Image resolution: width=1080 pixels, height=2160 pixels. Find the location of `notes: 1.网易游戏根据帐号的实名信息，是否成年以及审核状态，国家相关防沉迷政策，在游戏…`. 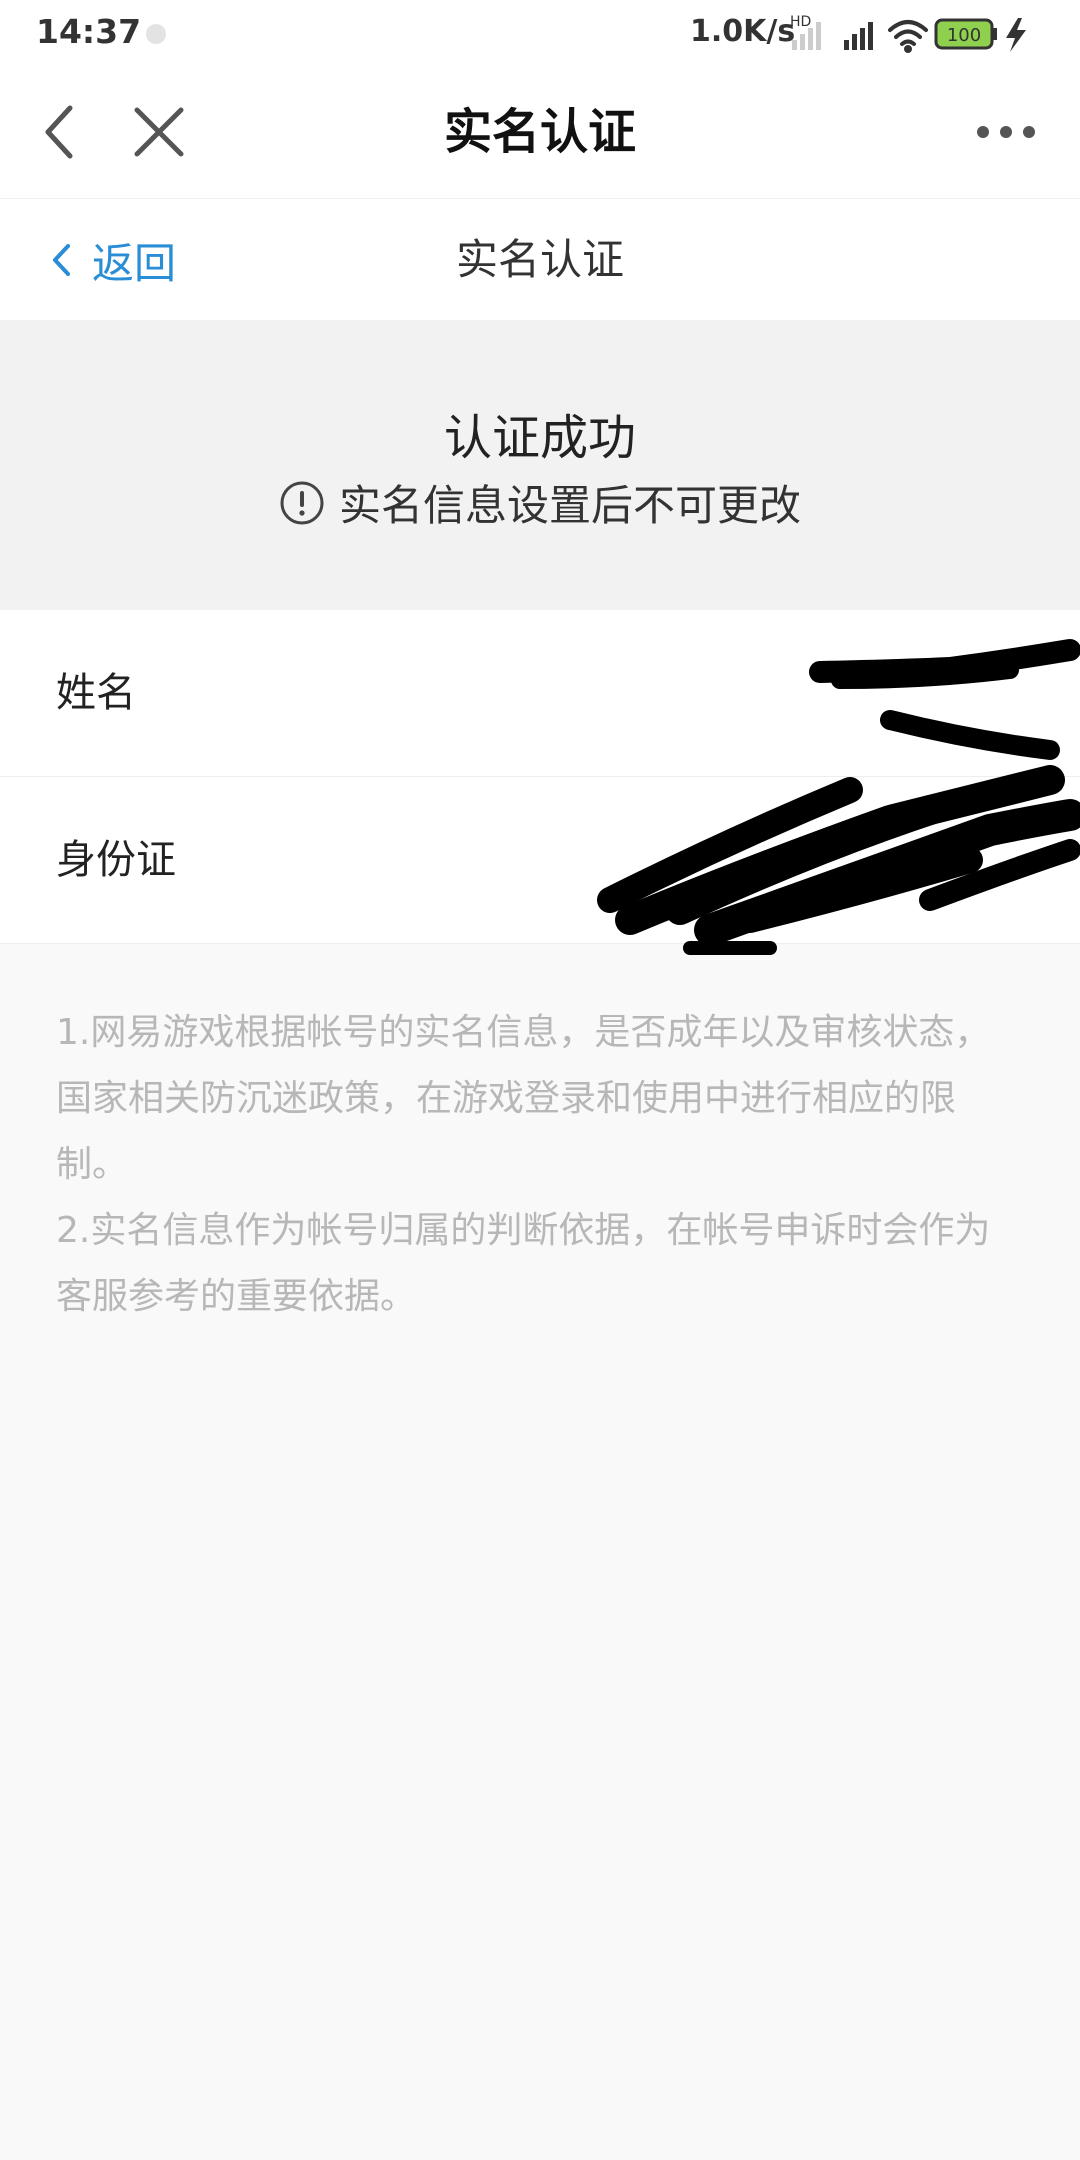

notes: 1.网易游戏根据帐号的实名信息，是否成年以及审核状态，国家相关防沉迷政策，在游戏… is located at coordinates (541, 1165).